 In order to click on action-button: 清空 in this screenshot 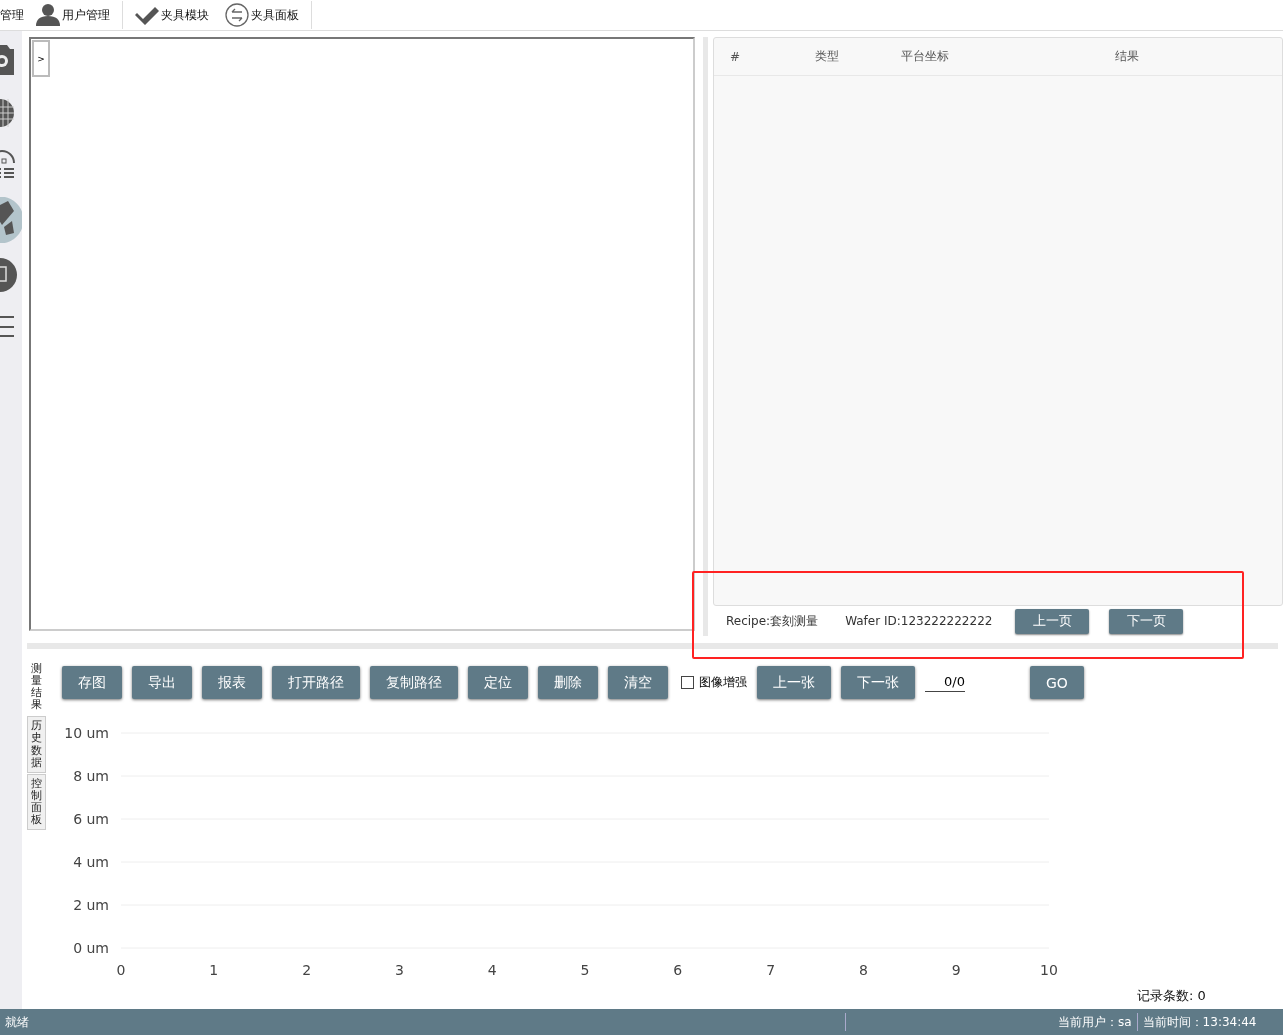, I will do `click(638, 682)`.